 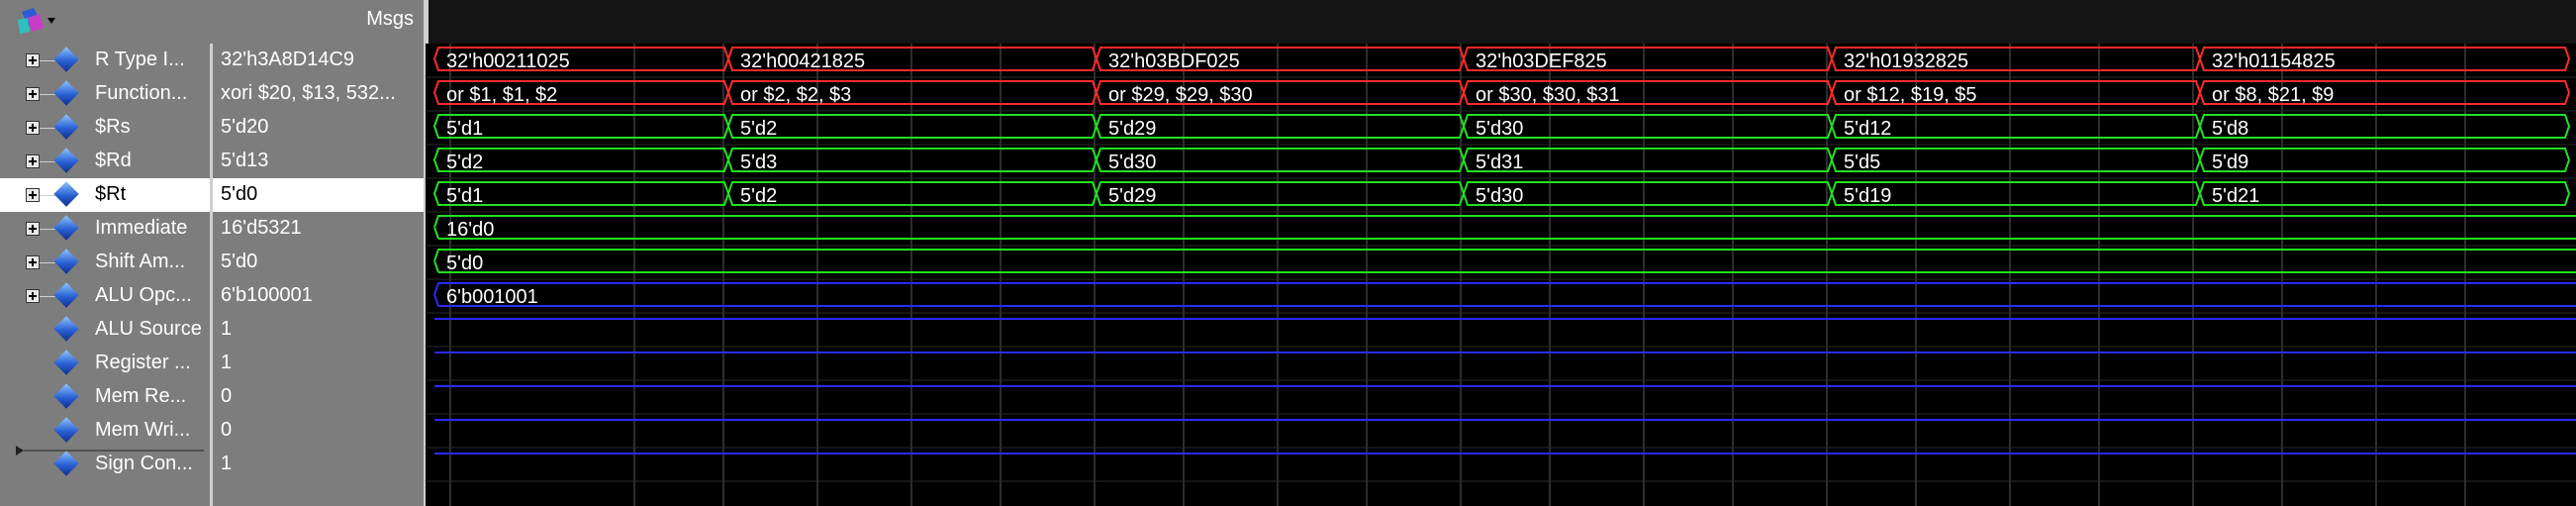 What do you see at coordinates (110, 450) in the screenshot?
I see `horizontal-slider` at bounding box center [110, 450].